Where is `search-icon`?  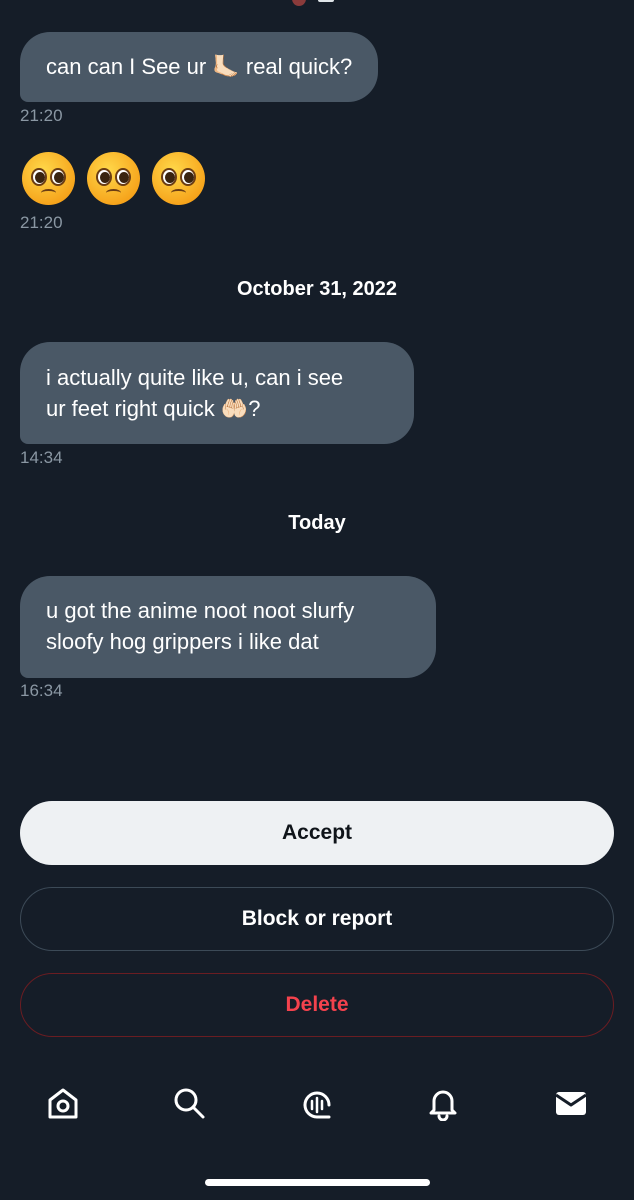 search-icon is located at coordinates (189, 1103).